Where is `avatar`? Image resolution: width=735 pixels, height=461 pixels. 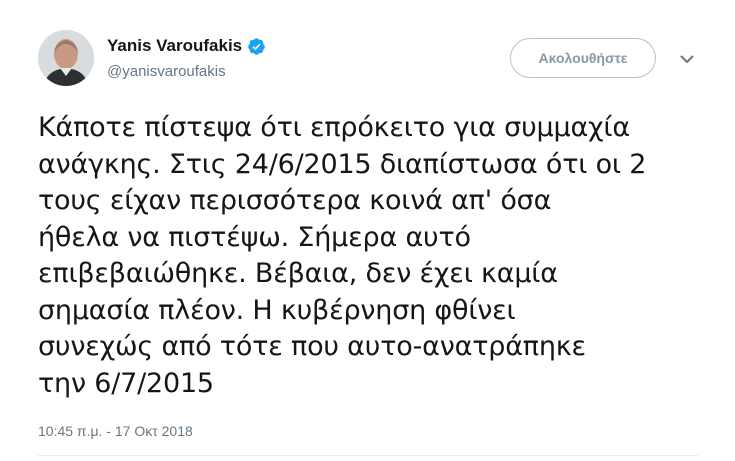
avatar is located at coordinates (66, 58).